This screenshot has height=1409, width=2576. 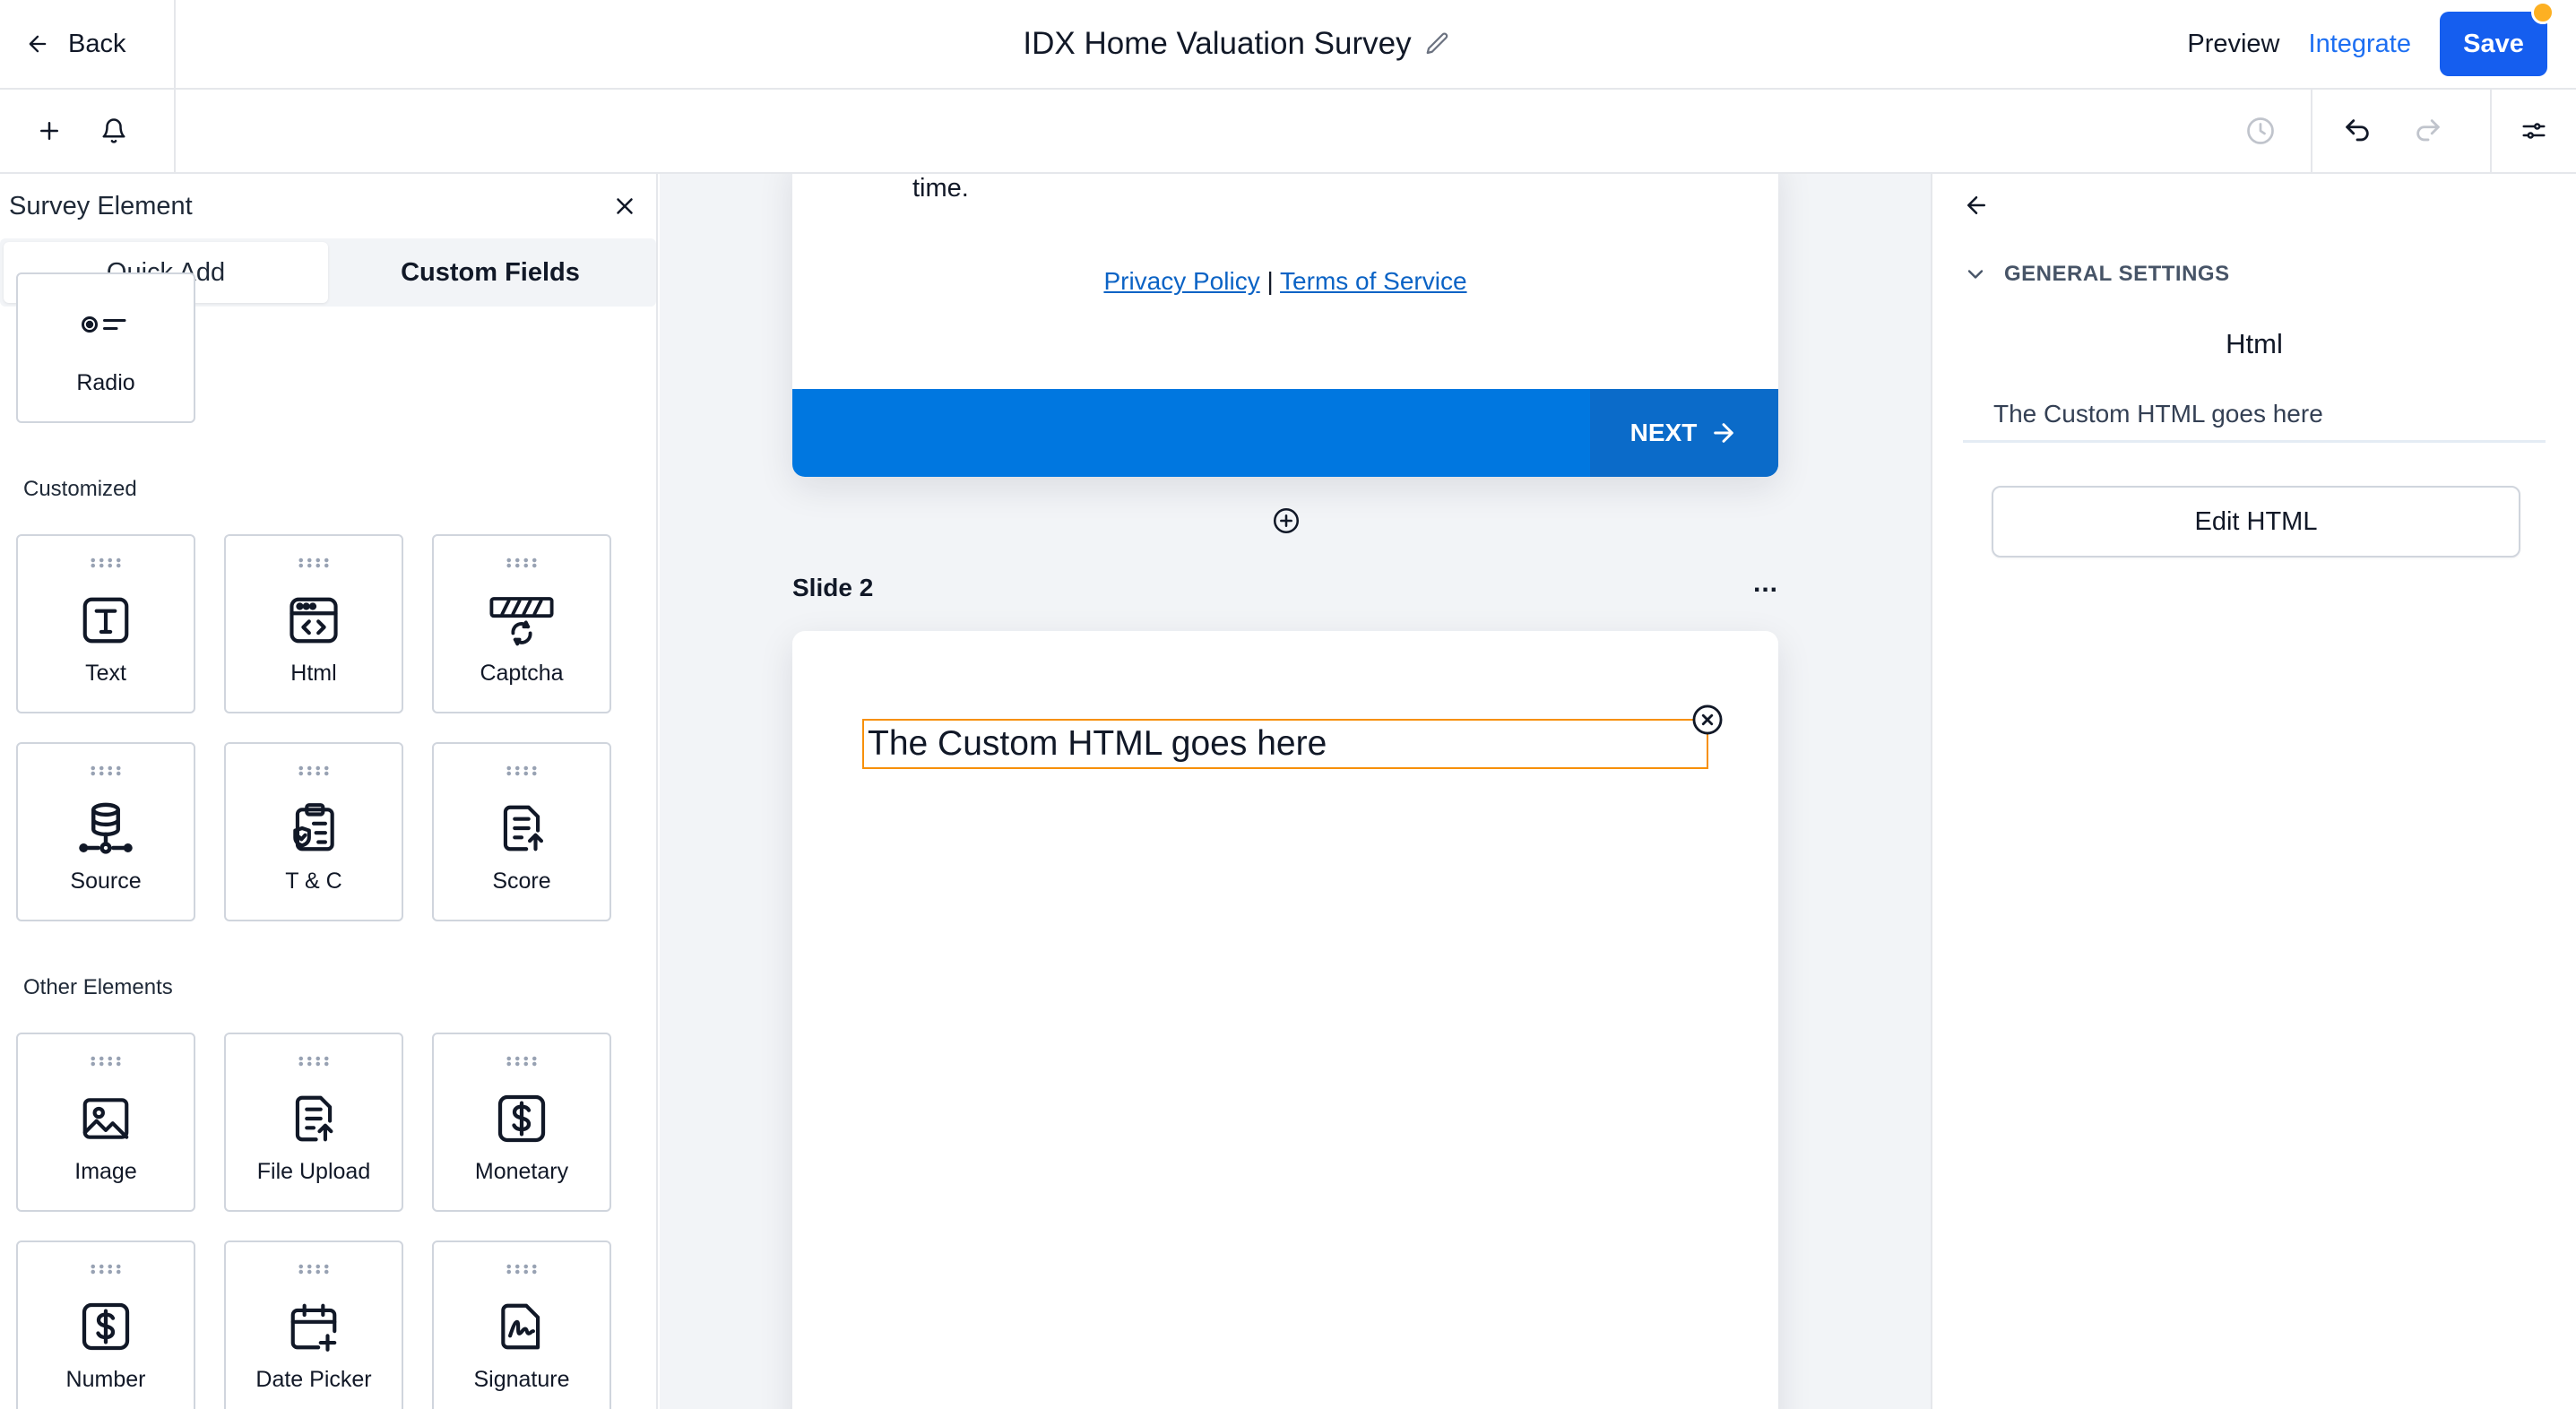 I want to click on element-card-monetary: Monetary, so click(x=521, y=1122).